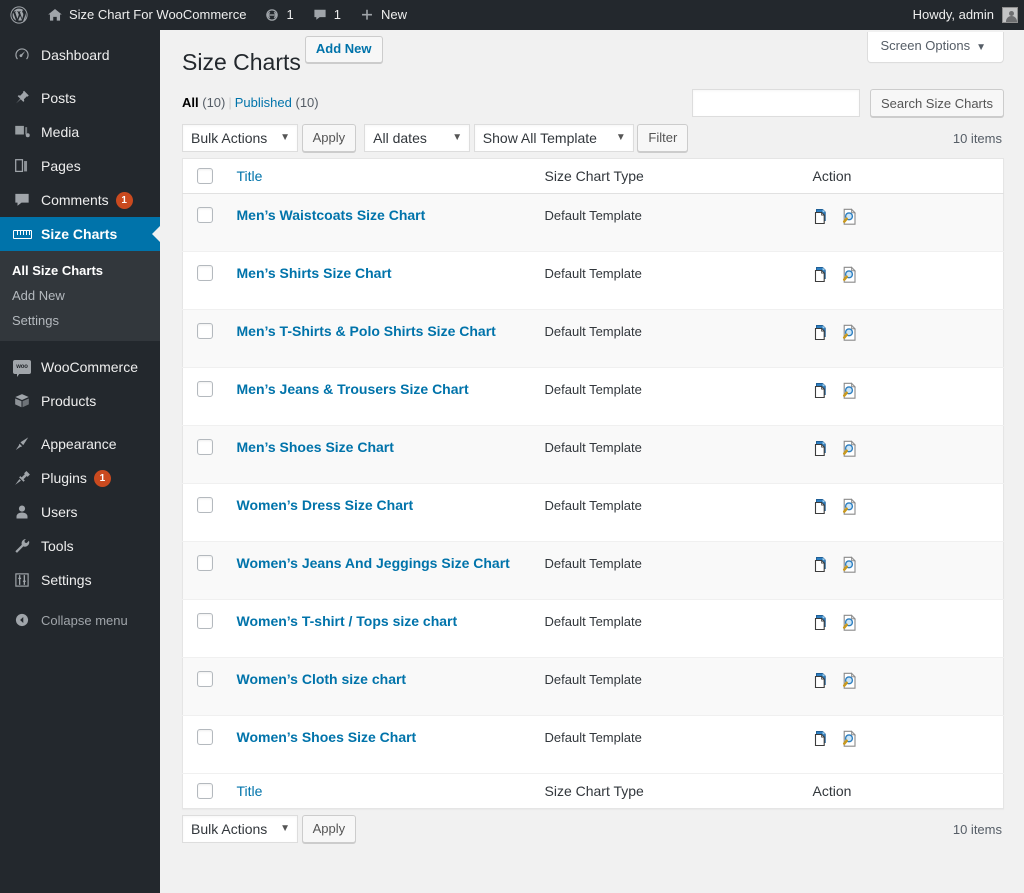 The height and width of the screenshot is (893, 1024). Describe the element at coordinates (380, 176) in the screenshot. I see `column-header-title: Title` at that location.